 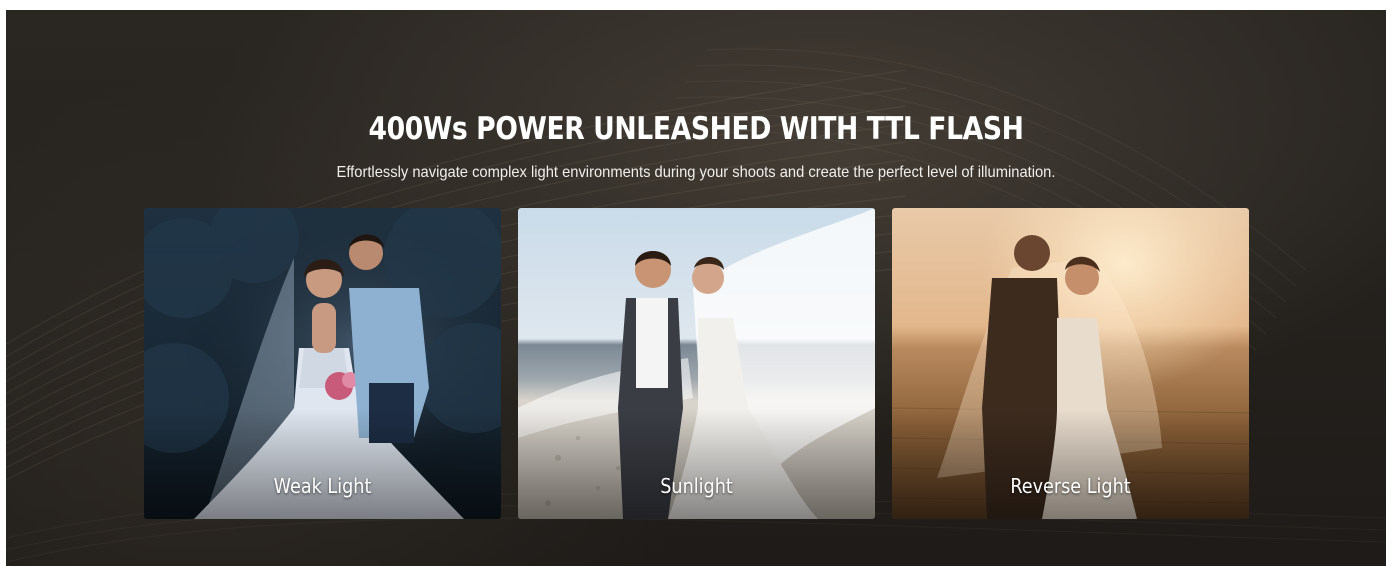 I want to click on card-weak-light: Weak Light, so click(x=322, y=363).